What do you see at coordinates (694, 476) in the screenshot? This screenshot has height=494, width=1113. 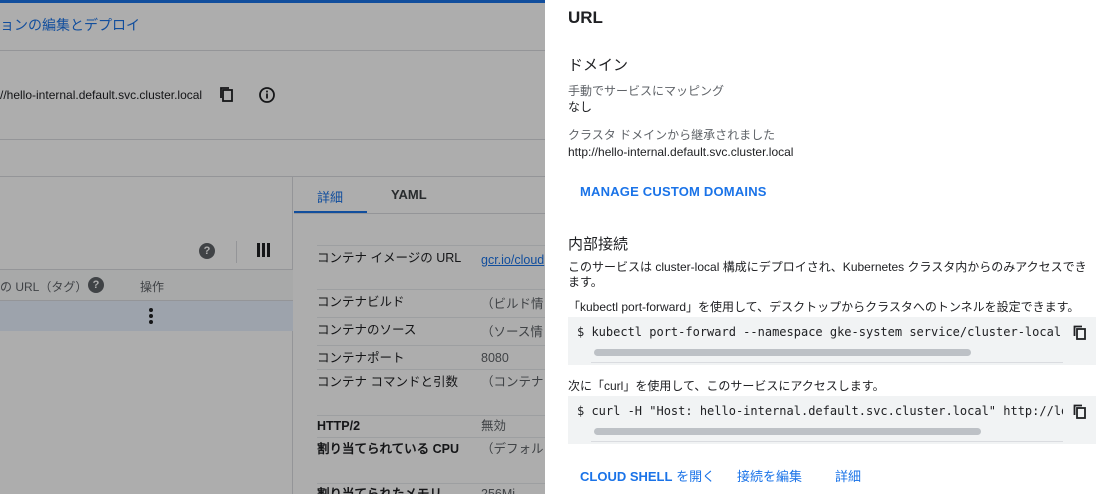 I see `open-label: を開く` at bounding box center [694, 476].